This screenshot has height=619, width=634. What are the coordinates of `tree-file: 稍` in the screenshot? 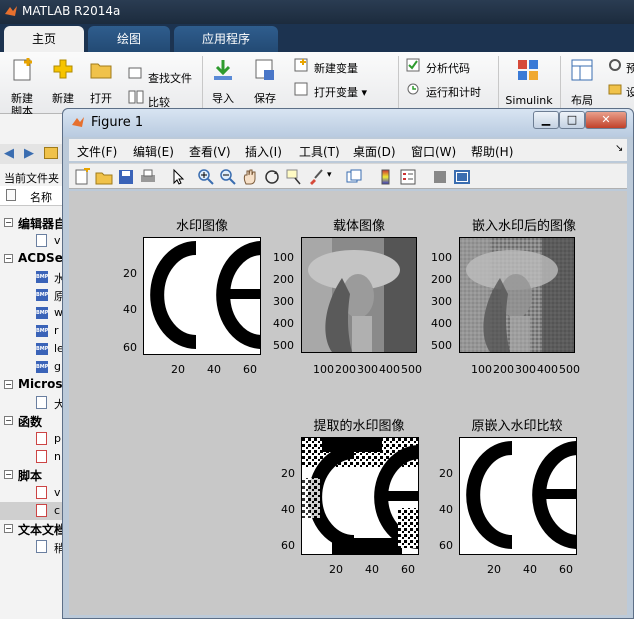 It's located at (35, 547).